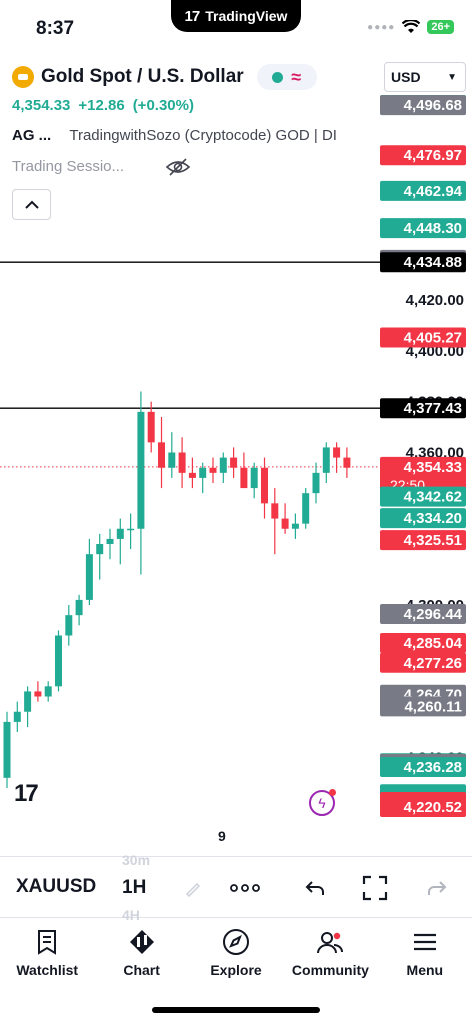  I want to click on nav-community: Community, so click(330, 955).